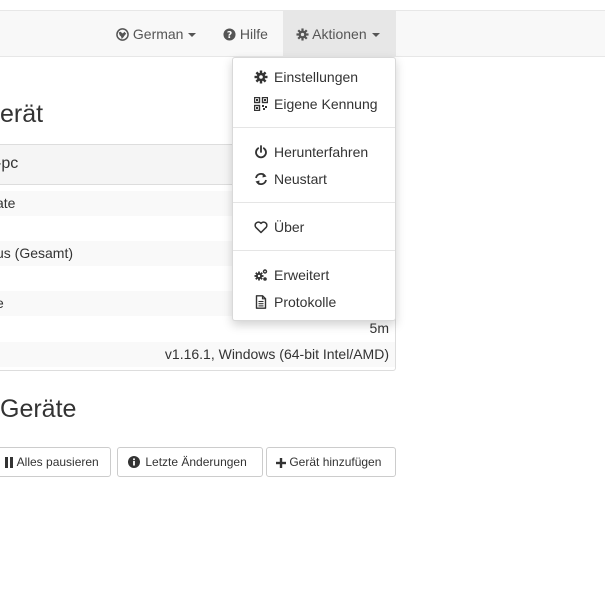 Image resolution: width=605 pixels, height=600 pixels. I want to click on pause-icon, so click(9, 462).